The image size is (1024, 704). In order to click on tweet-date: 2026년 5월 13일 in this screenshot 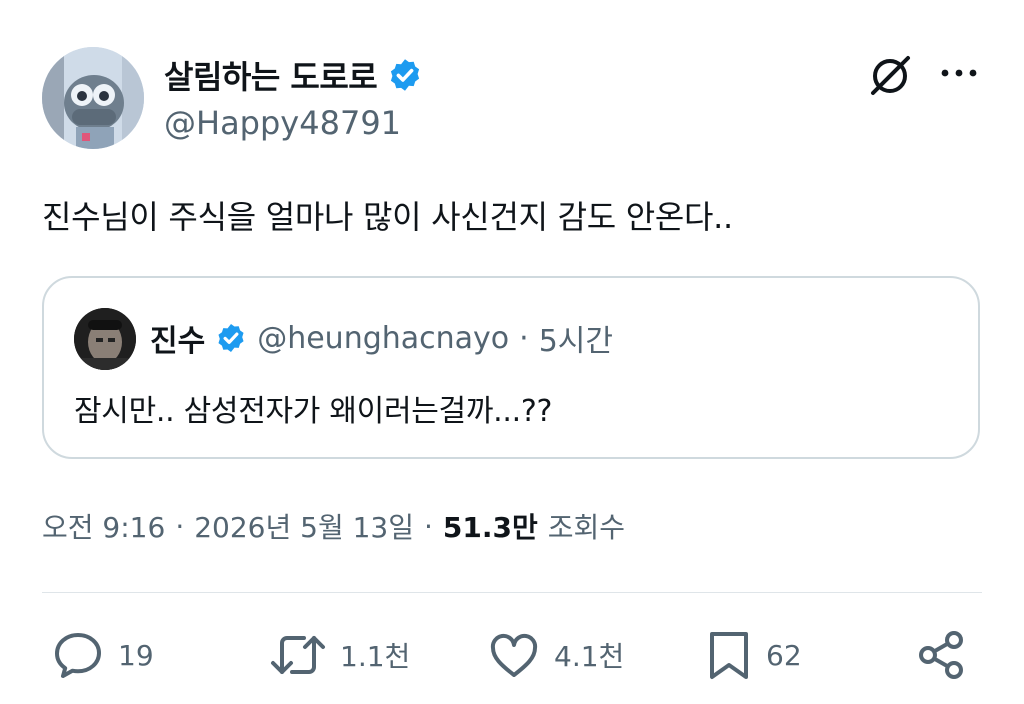, I will do `click(304, 526)`.